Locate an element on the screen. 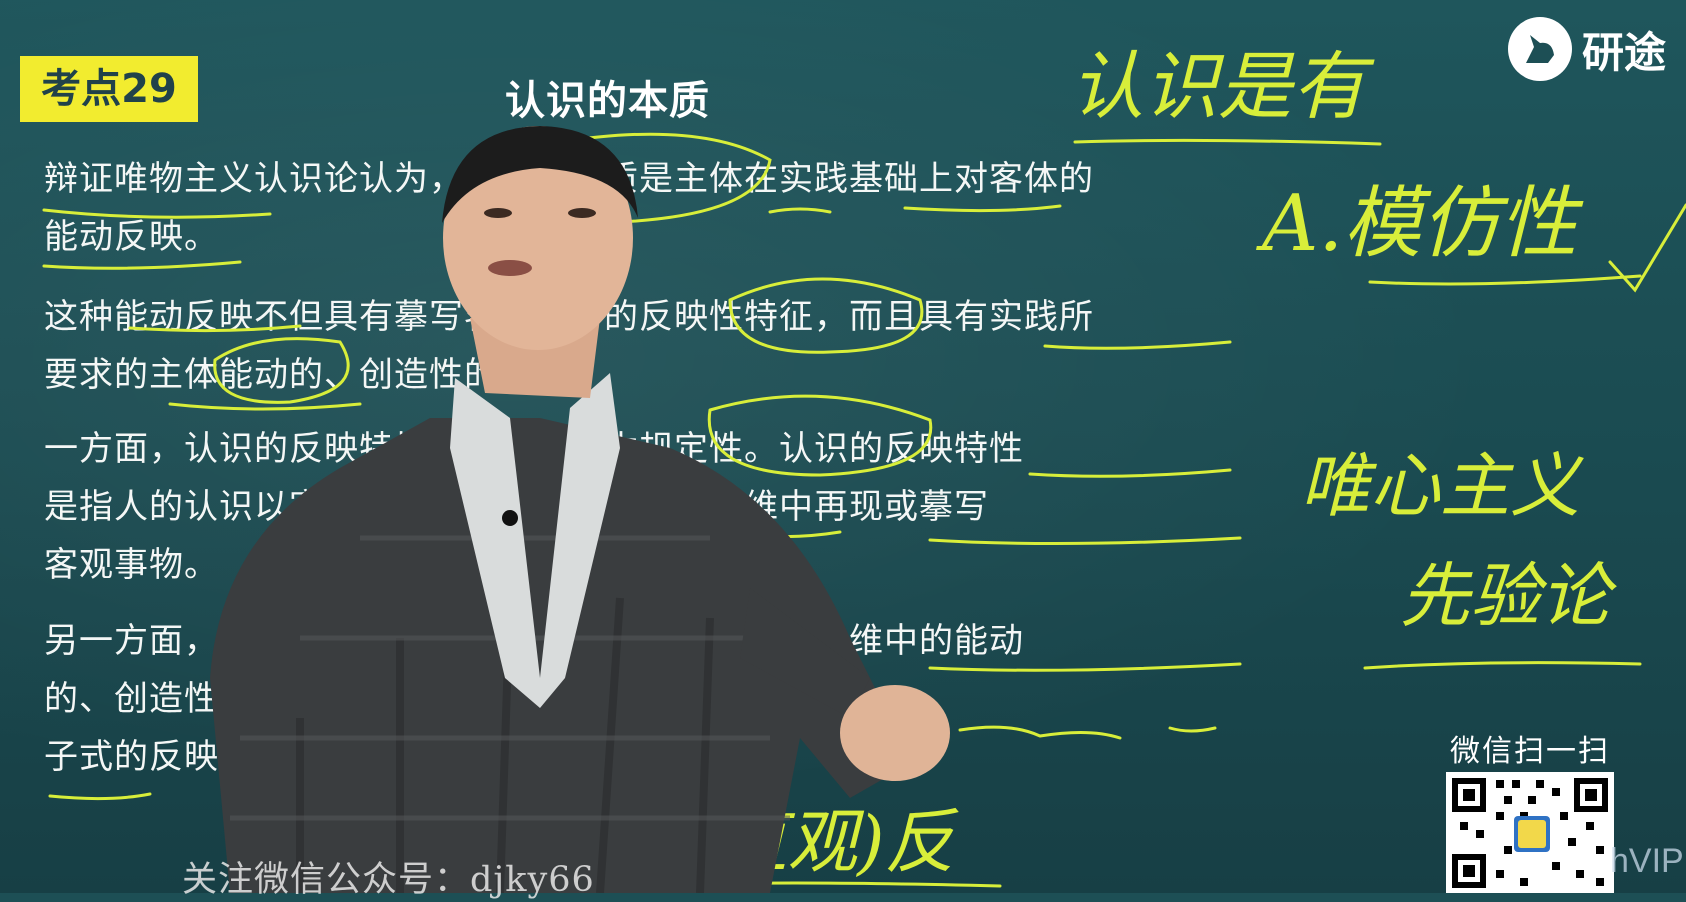  brand-logo: 研途 is located at coordinates (1586, 49).